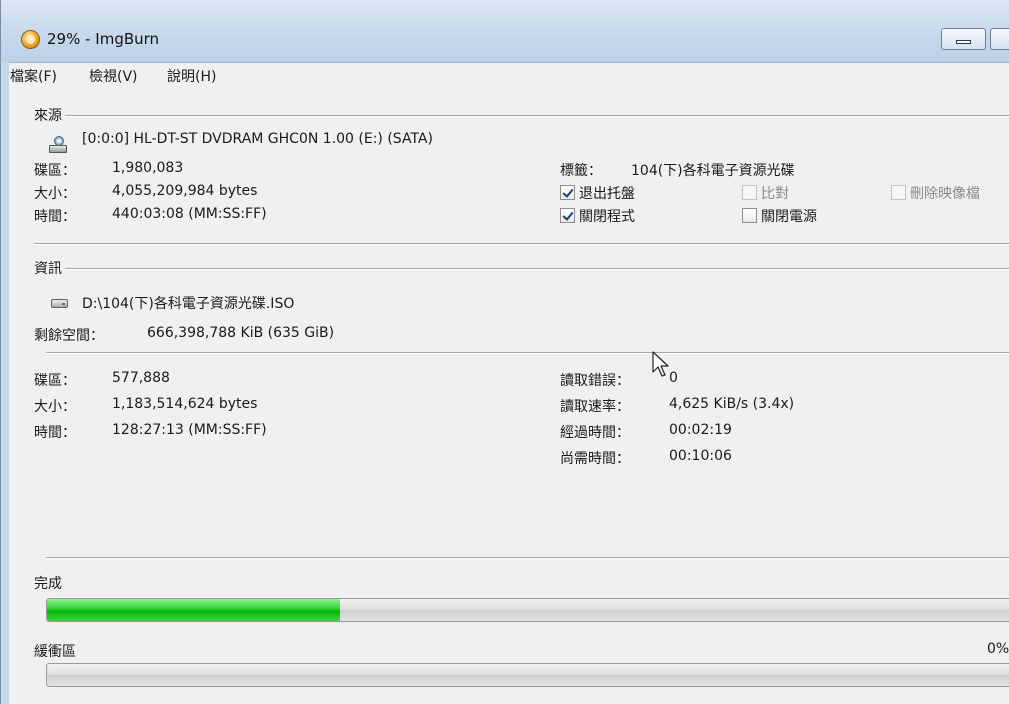  Describe the element at coordinates (537, 116) in the screenshot. I see `source-group-divider` at that location.